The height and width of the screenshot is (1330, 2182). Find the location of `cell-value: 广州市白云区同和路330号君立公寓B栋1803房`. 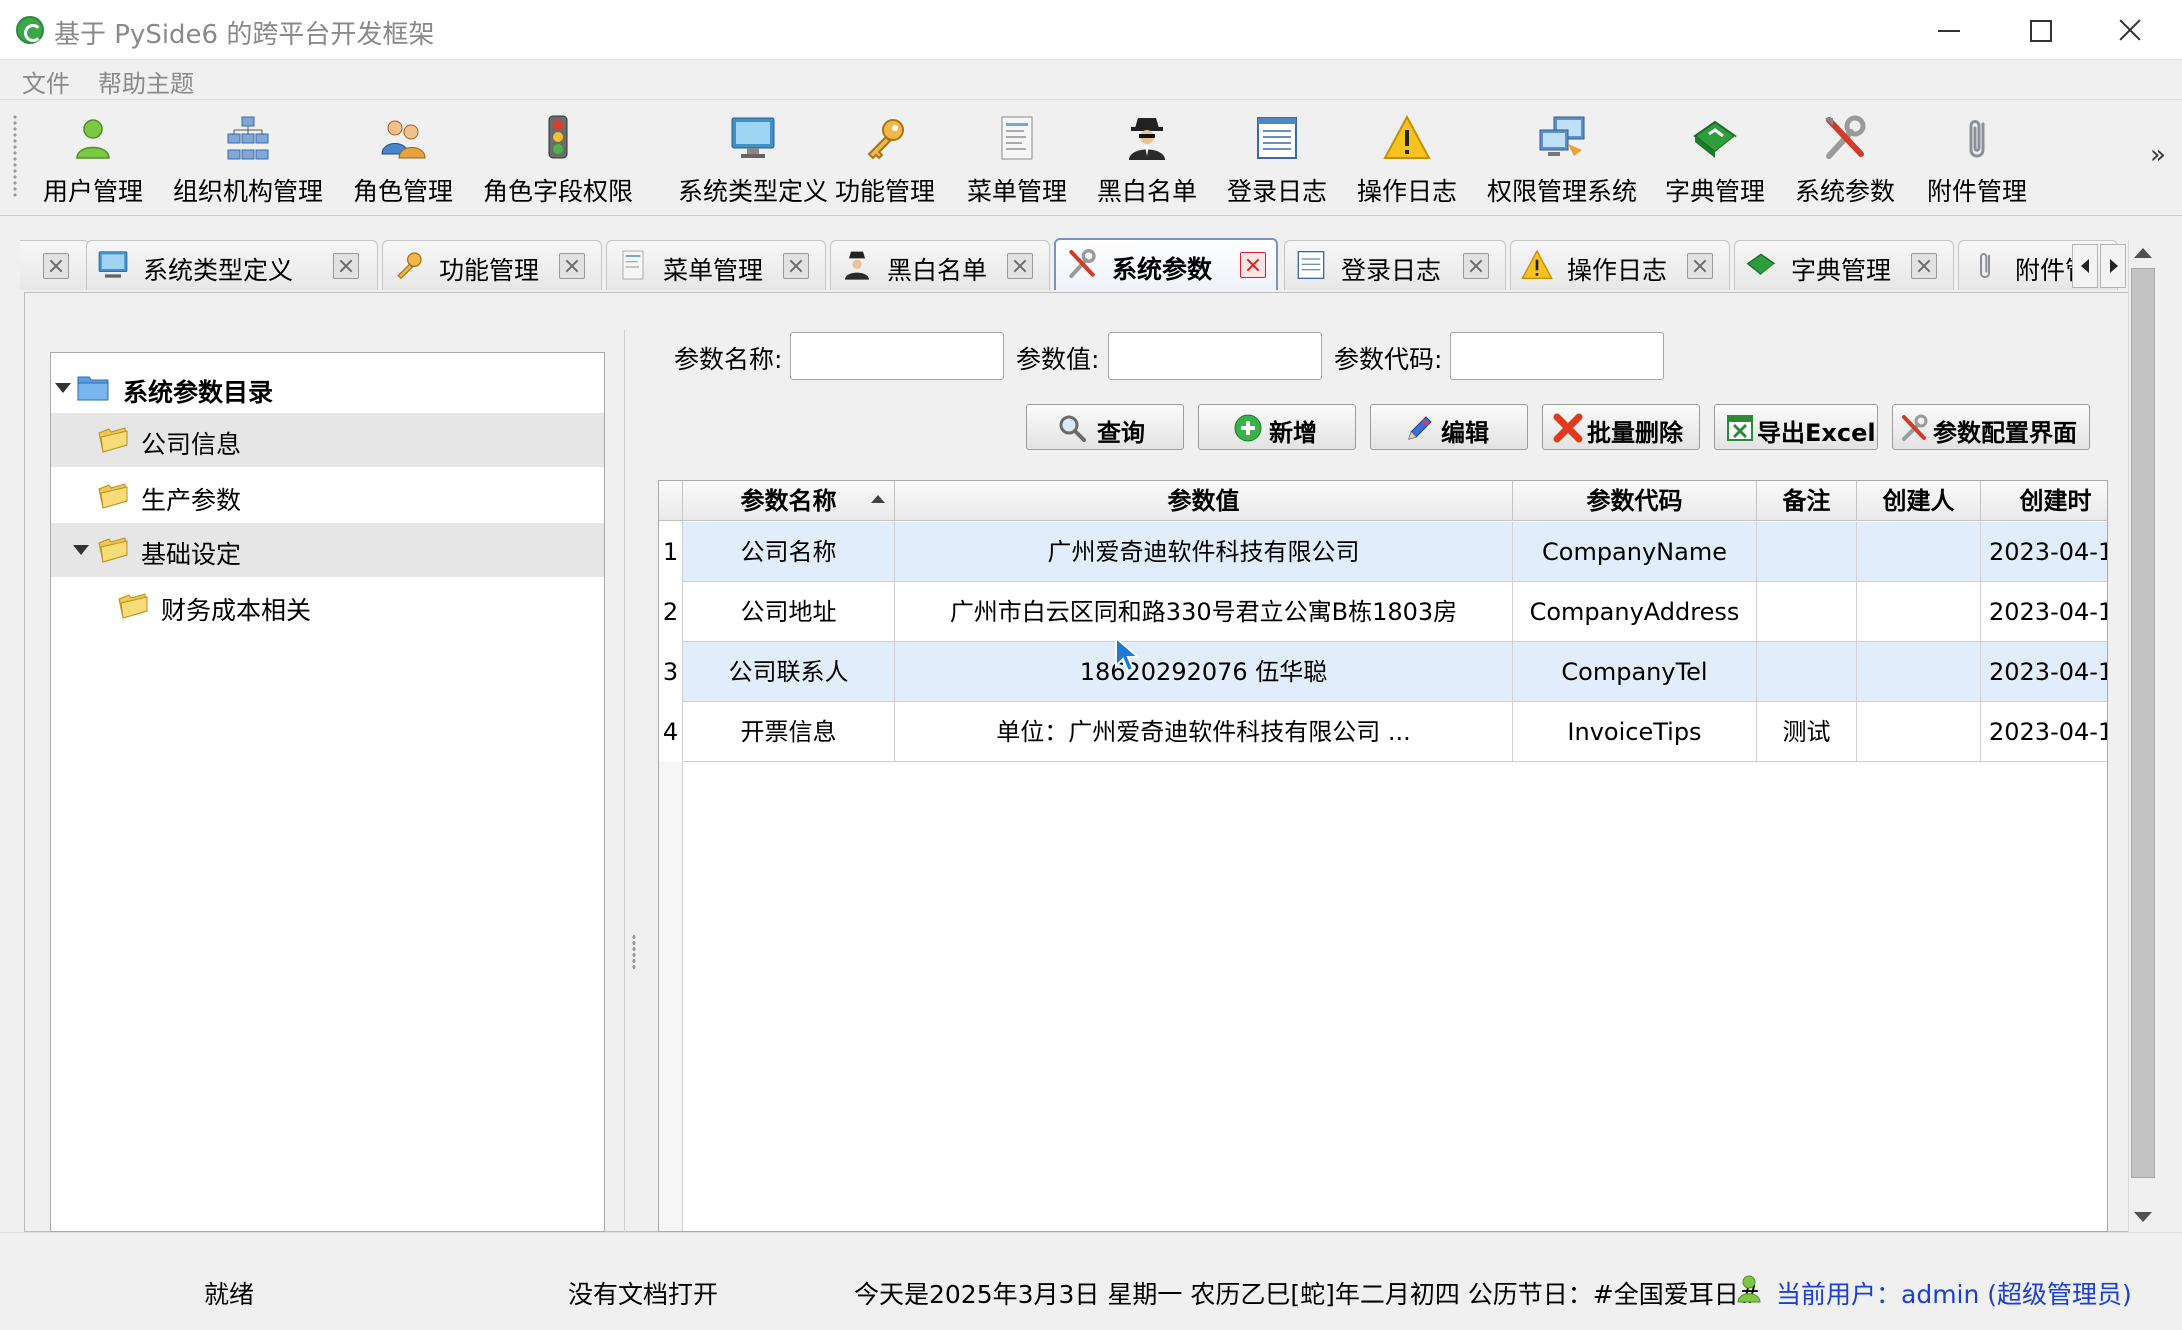

cell-value: 广州市白云区同和路330号君立公寓B栋1803房 is located at coordinates (1204, 612).